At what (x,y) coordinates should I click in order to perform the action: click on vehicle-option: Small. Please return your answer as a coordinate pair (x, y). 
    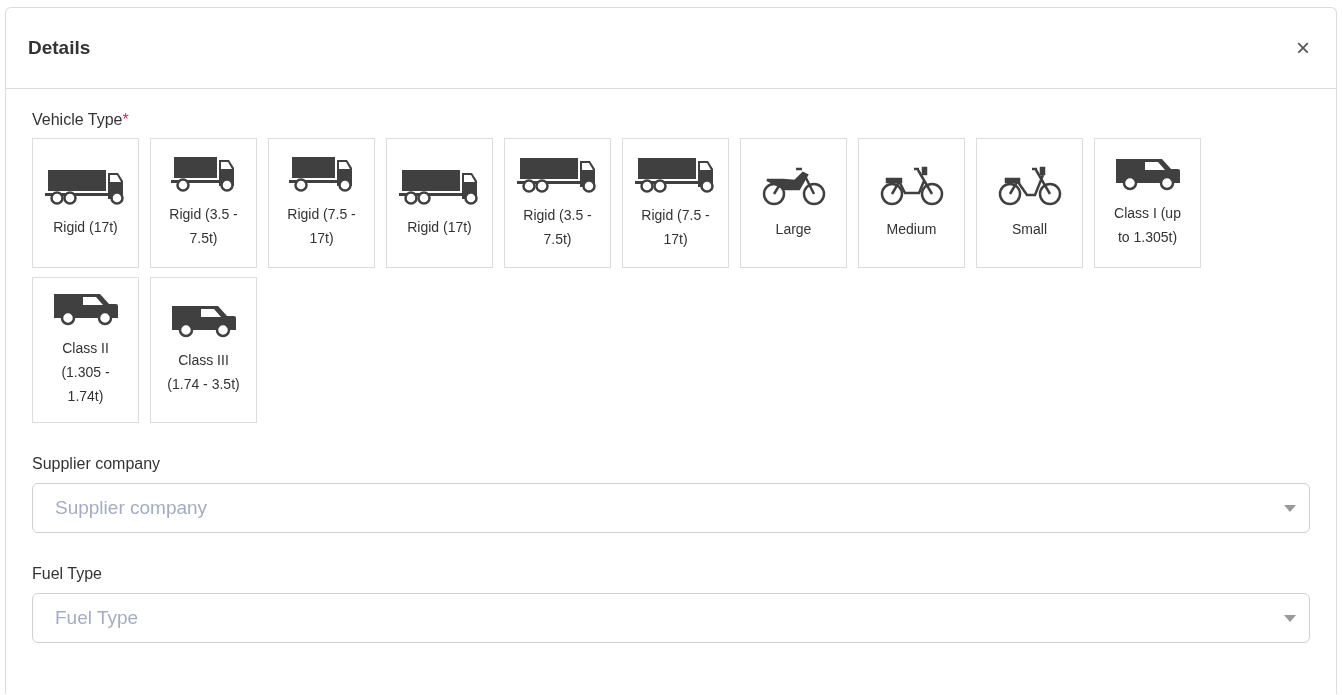
    Looking at the image, I should click on (1029, 203).